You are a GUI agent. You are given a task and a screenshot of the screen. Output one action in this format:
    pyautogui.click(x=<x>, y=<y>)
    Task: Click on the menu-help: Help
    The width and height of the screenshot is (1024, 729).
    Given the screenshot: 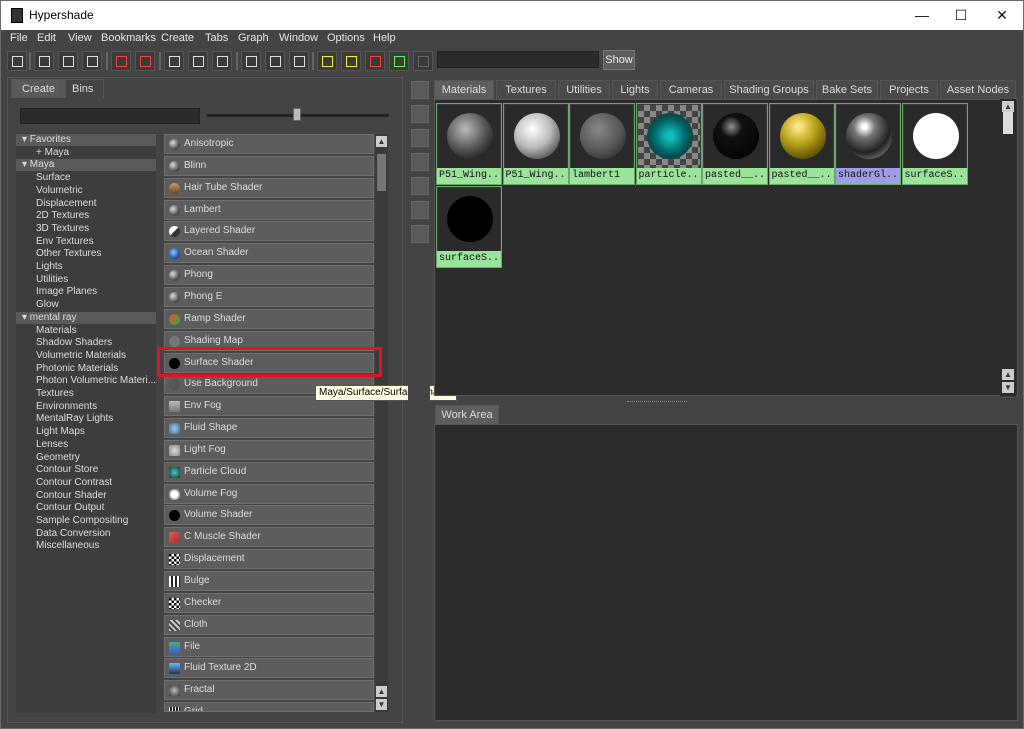 What is the action you would take?
    pyautogui.click(x=384, y=38)
    